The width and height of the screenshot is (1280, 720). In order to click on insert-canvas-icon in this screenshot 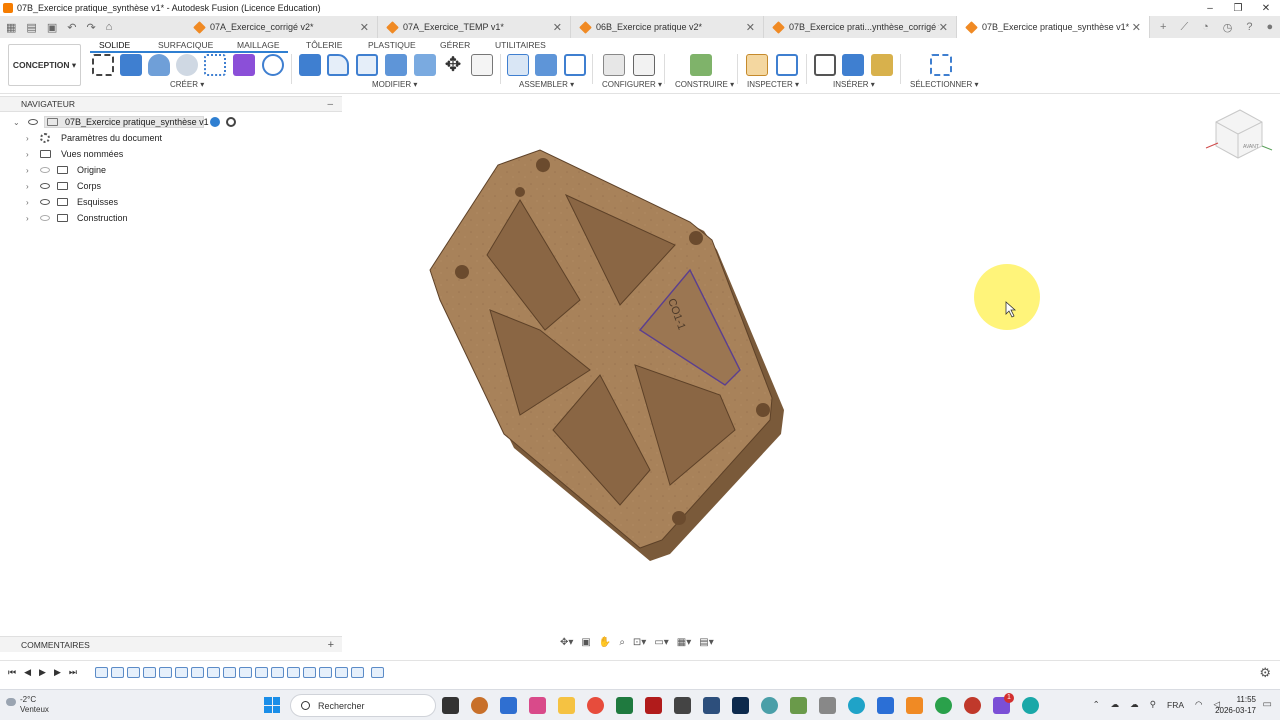, I will do `click(853, 65)`.